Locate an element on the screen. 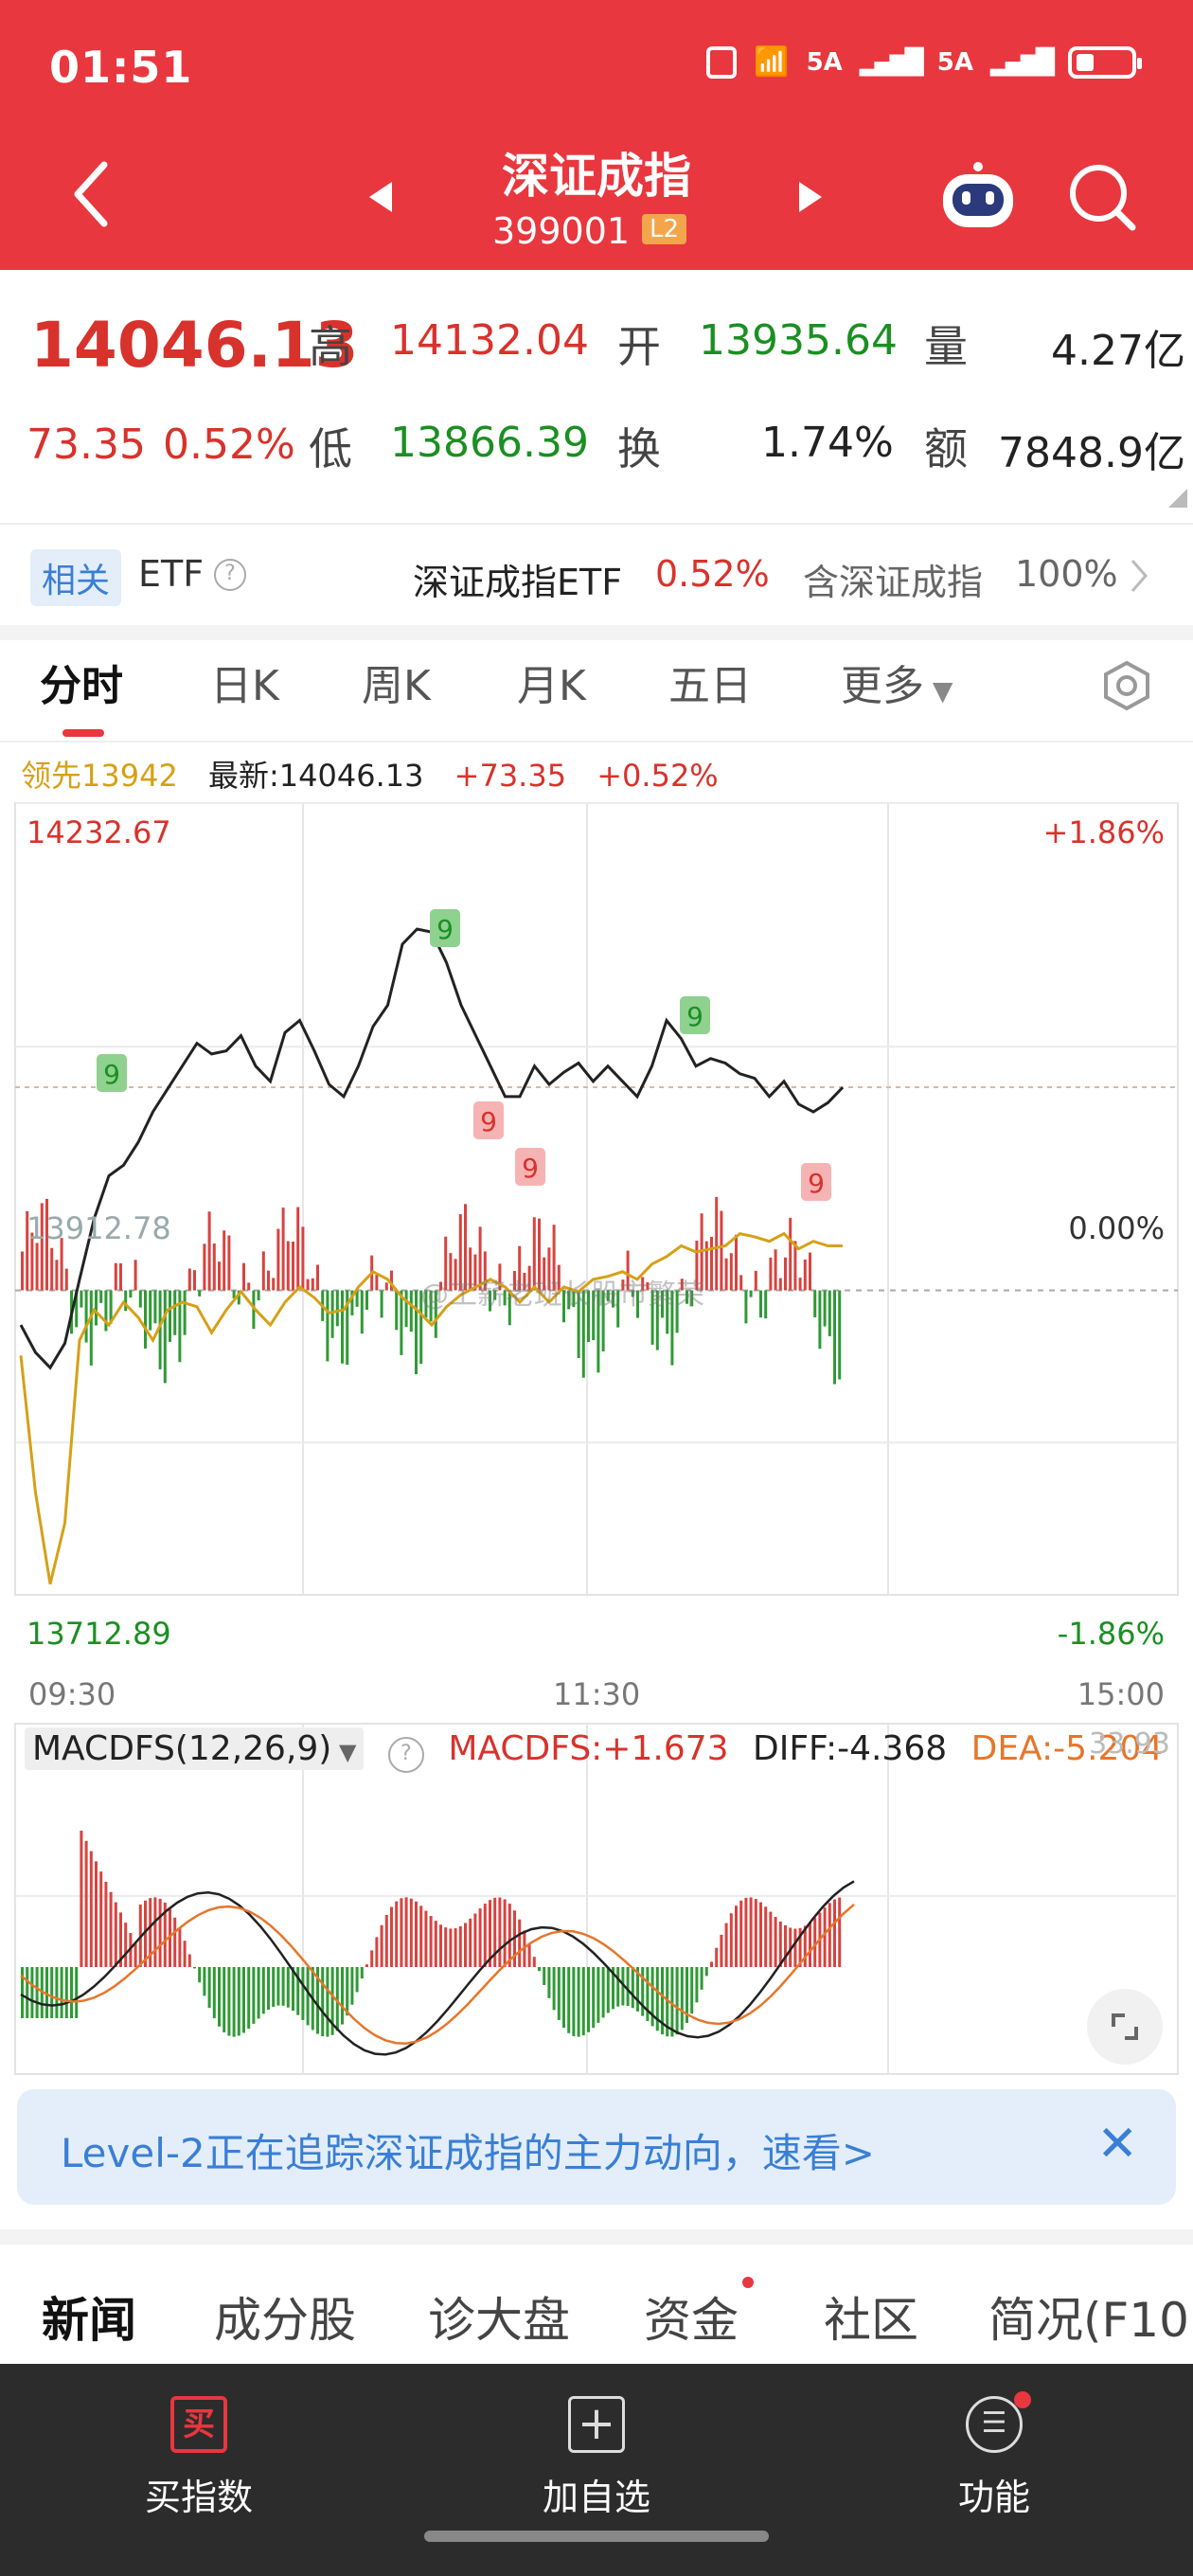  tab-profile: 简况(F10 is located at coordinates (1088, 2316).